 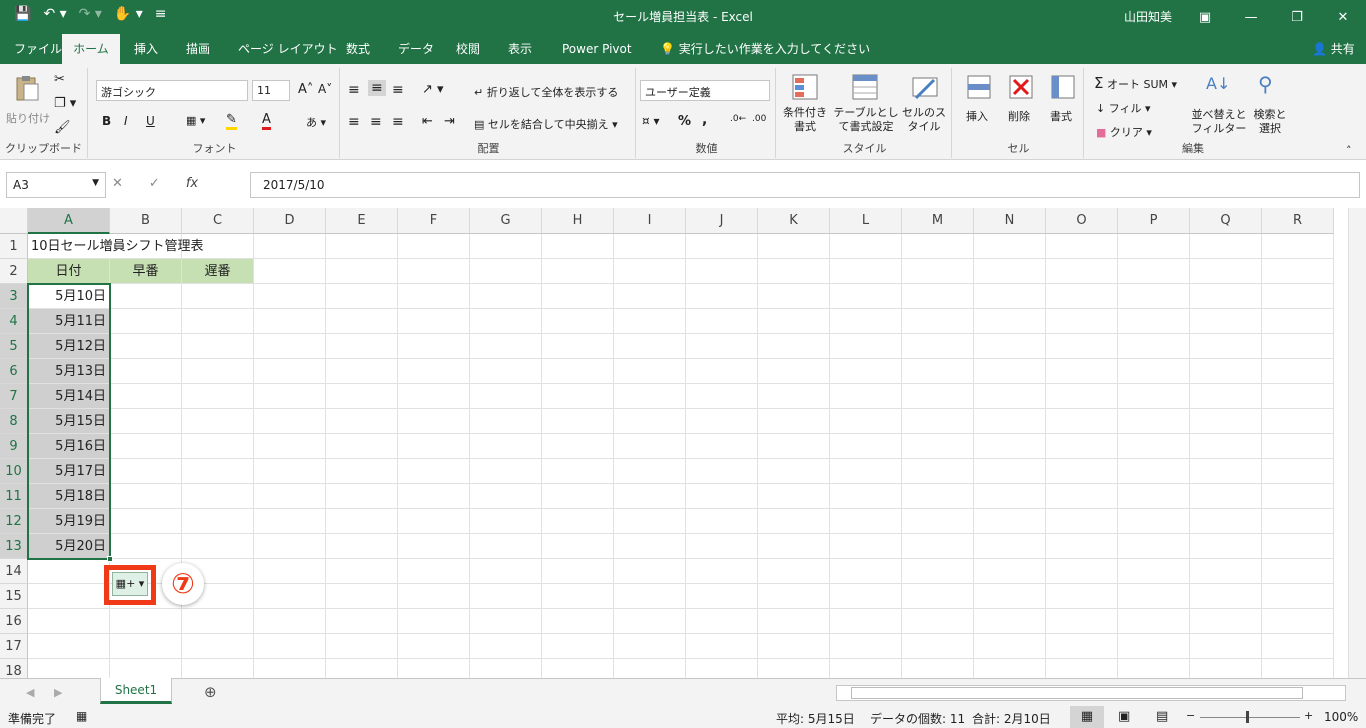 What do you see at coordinates (1061, 116) in the screenshot?
I see `format-cells-button: 書式` at bounding box center [1061, 116].